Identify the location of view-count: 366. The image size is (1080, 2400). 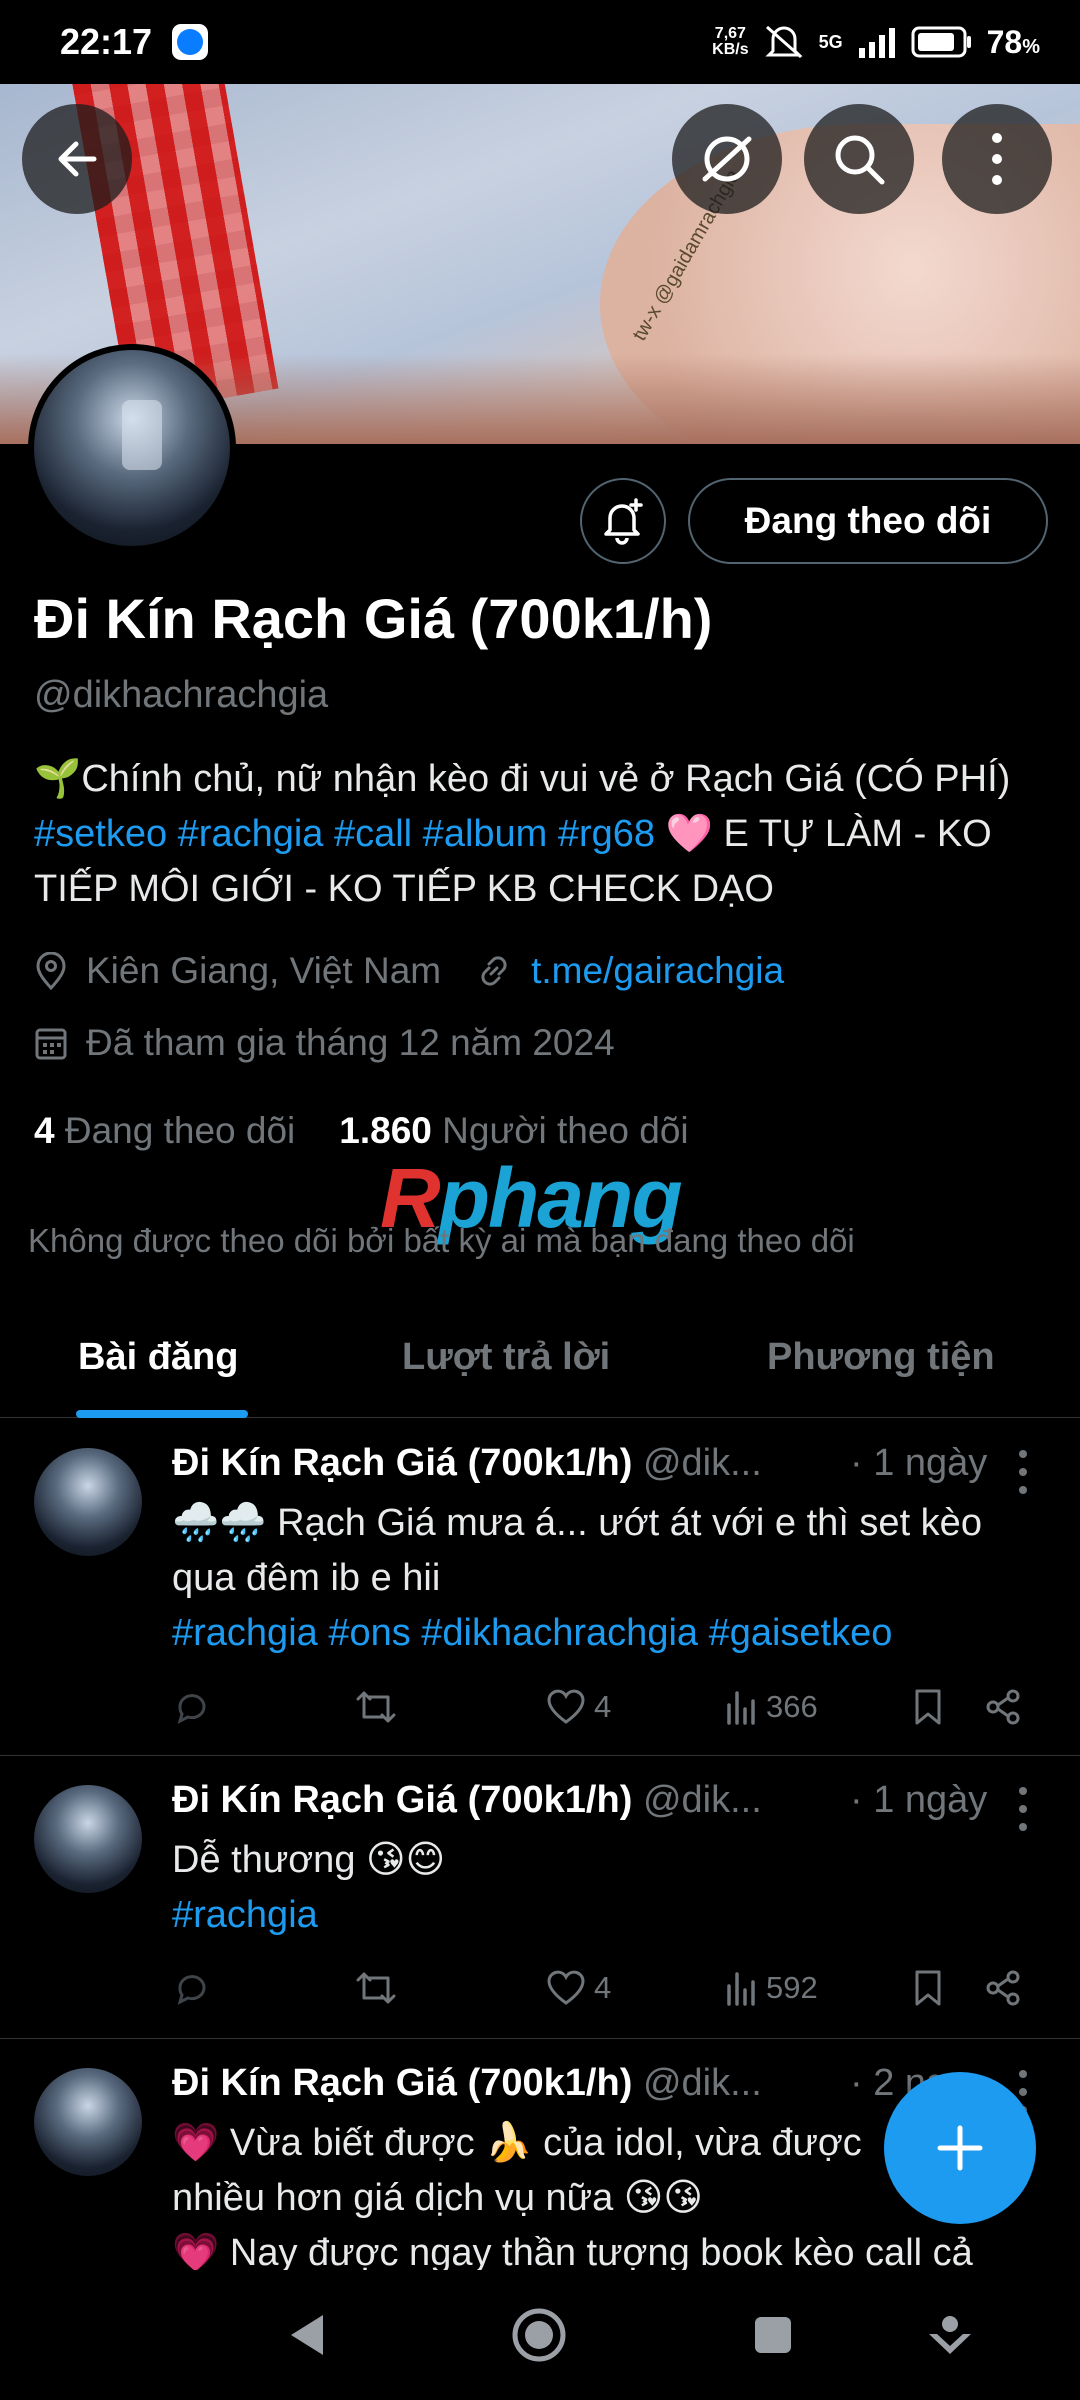
(792, 1706).